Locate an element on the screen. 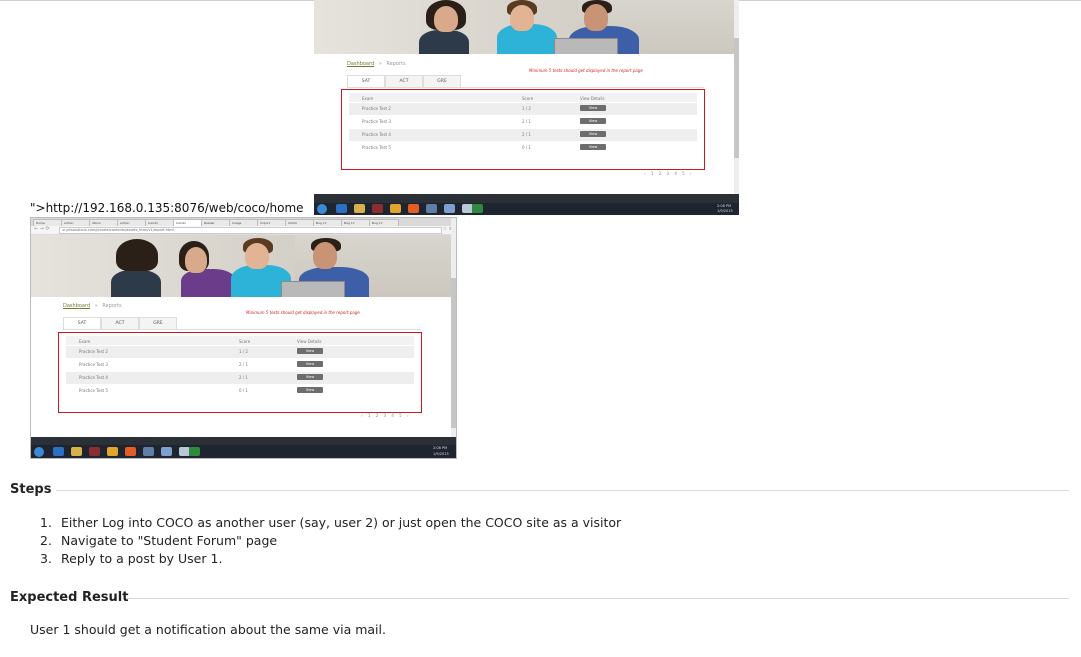  expected-heading: Expected Result is located at coordinates (69, 597).